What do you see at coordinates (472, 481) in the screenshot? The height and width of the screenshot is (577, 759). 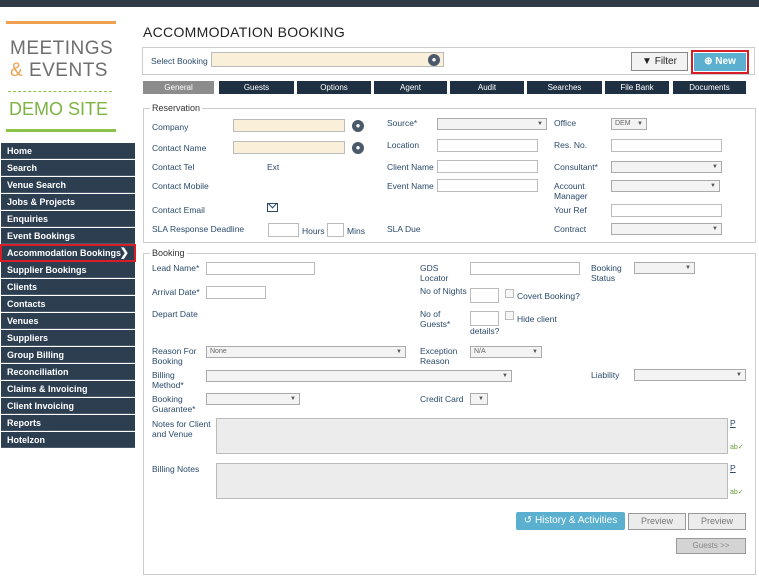 I see `billing-notes-textarea` at bounding box center [472, 481].